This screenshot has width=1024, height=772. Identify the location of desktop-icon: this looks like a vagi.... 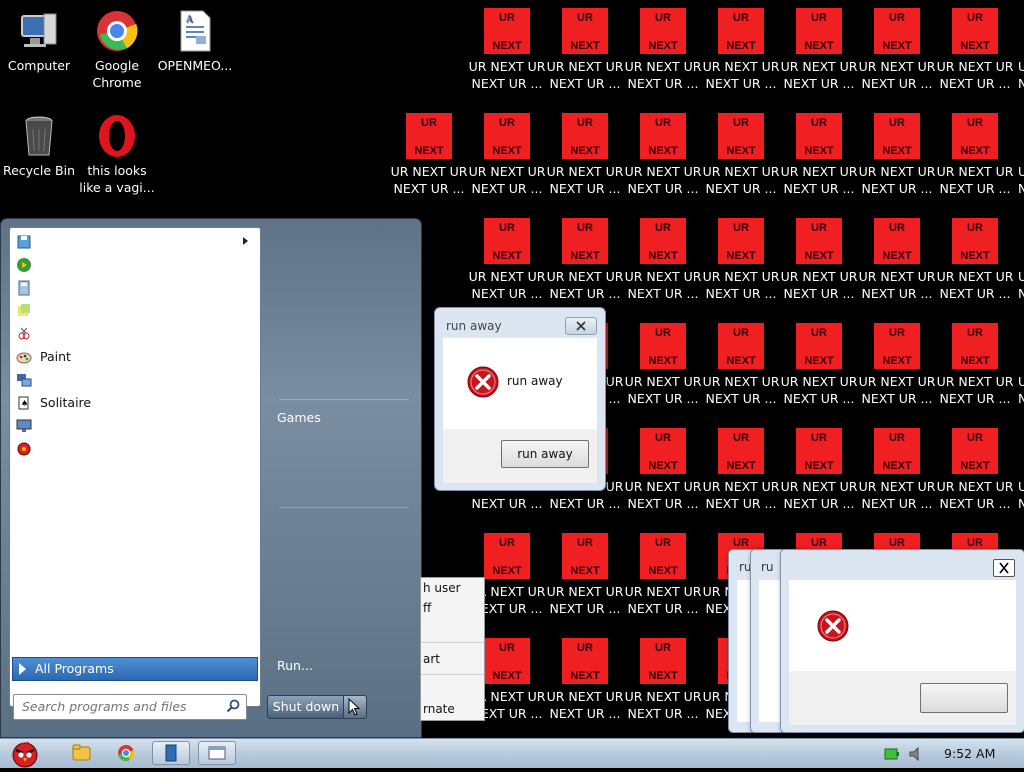
(117, 154).